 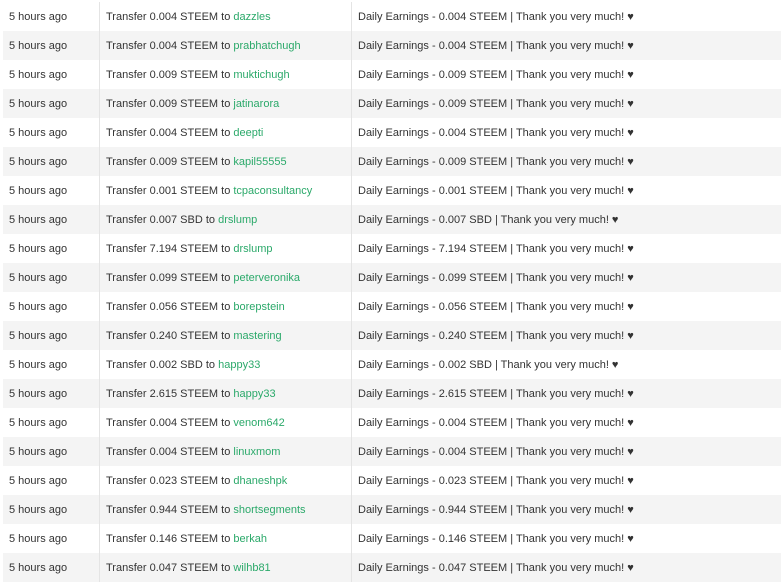 I want to click on transfer-description: Transfer 0.007 SBD to, so click(x=161, y=219).